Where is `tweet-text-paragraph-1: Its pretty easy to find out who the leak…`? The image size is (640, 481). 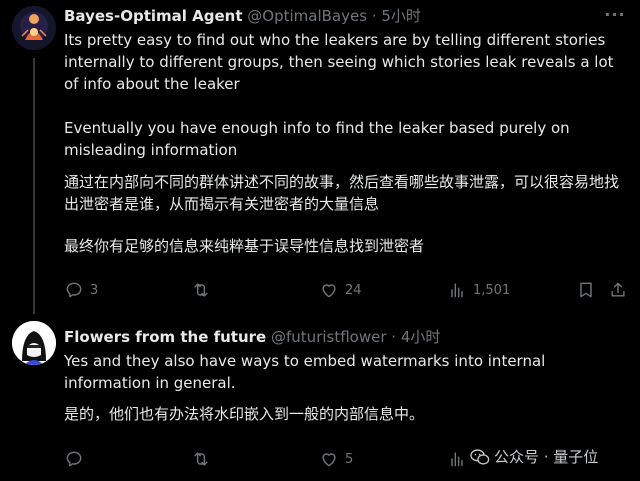 tweet-text-paragraph-1: Its pretty easy to find out who the leak… is located at coordinates (339, 62).